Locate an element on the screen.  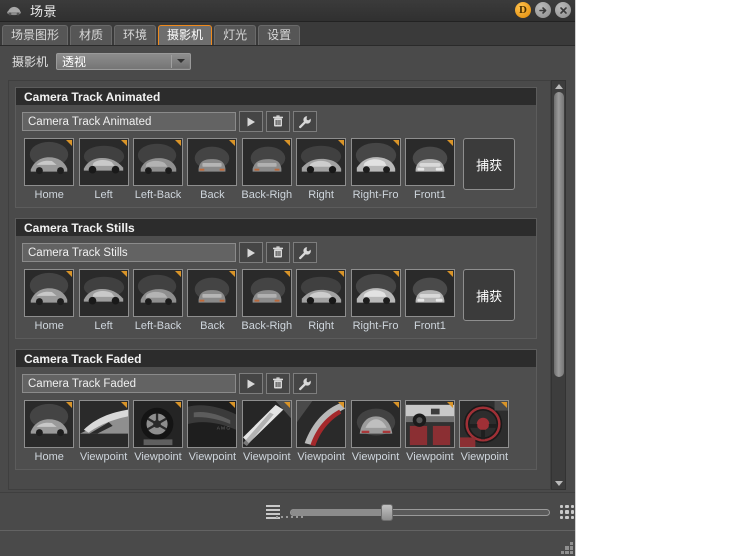
detach-button is located at coordinates (543, 10).